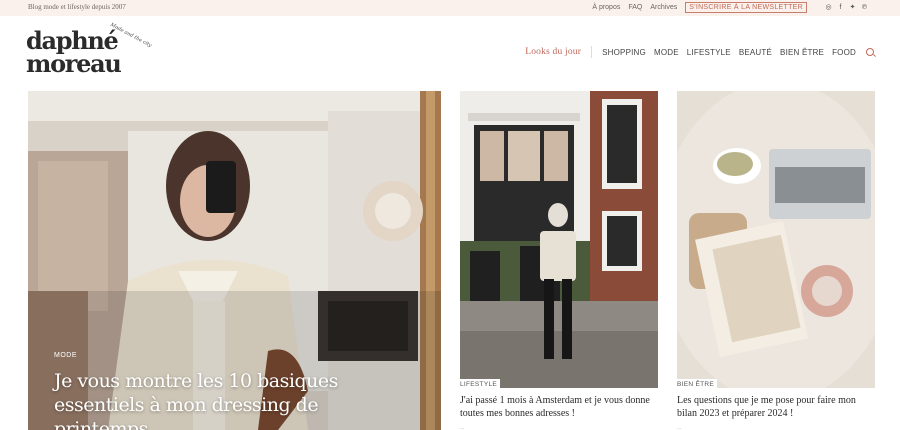  I want to click on nav-item-beaute: BEAUTÉ, so click(755, 52).